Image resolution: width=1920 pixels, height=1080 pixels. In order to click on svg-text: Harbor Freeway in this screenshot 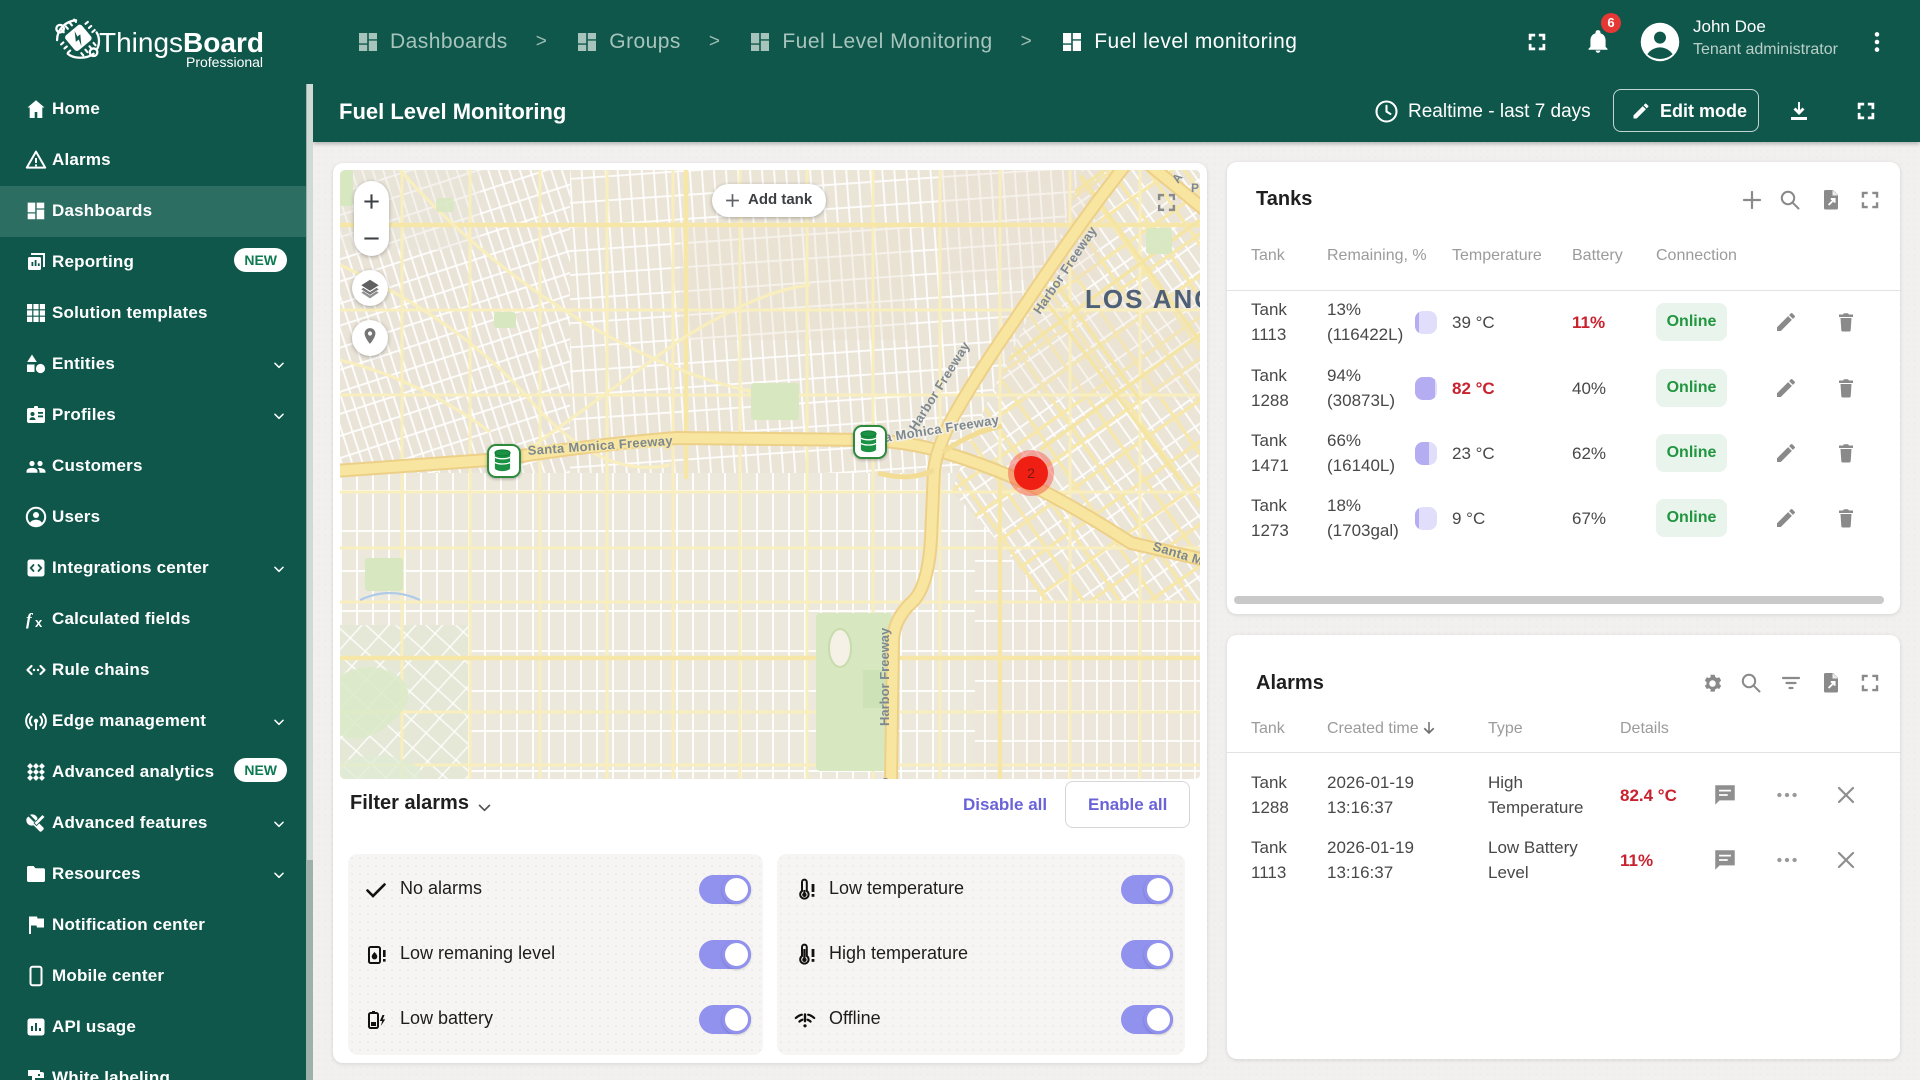, I will do `click(884, 676)`.